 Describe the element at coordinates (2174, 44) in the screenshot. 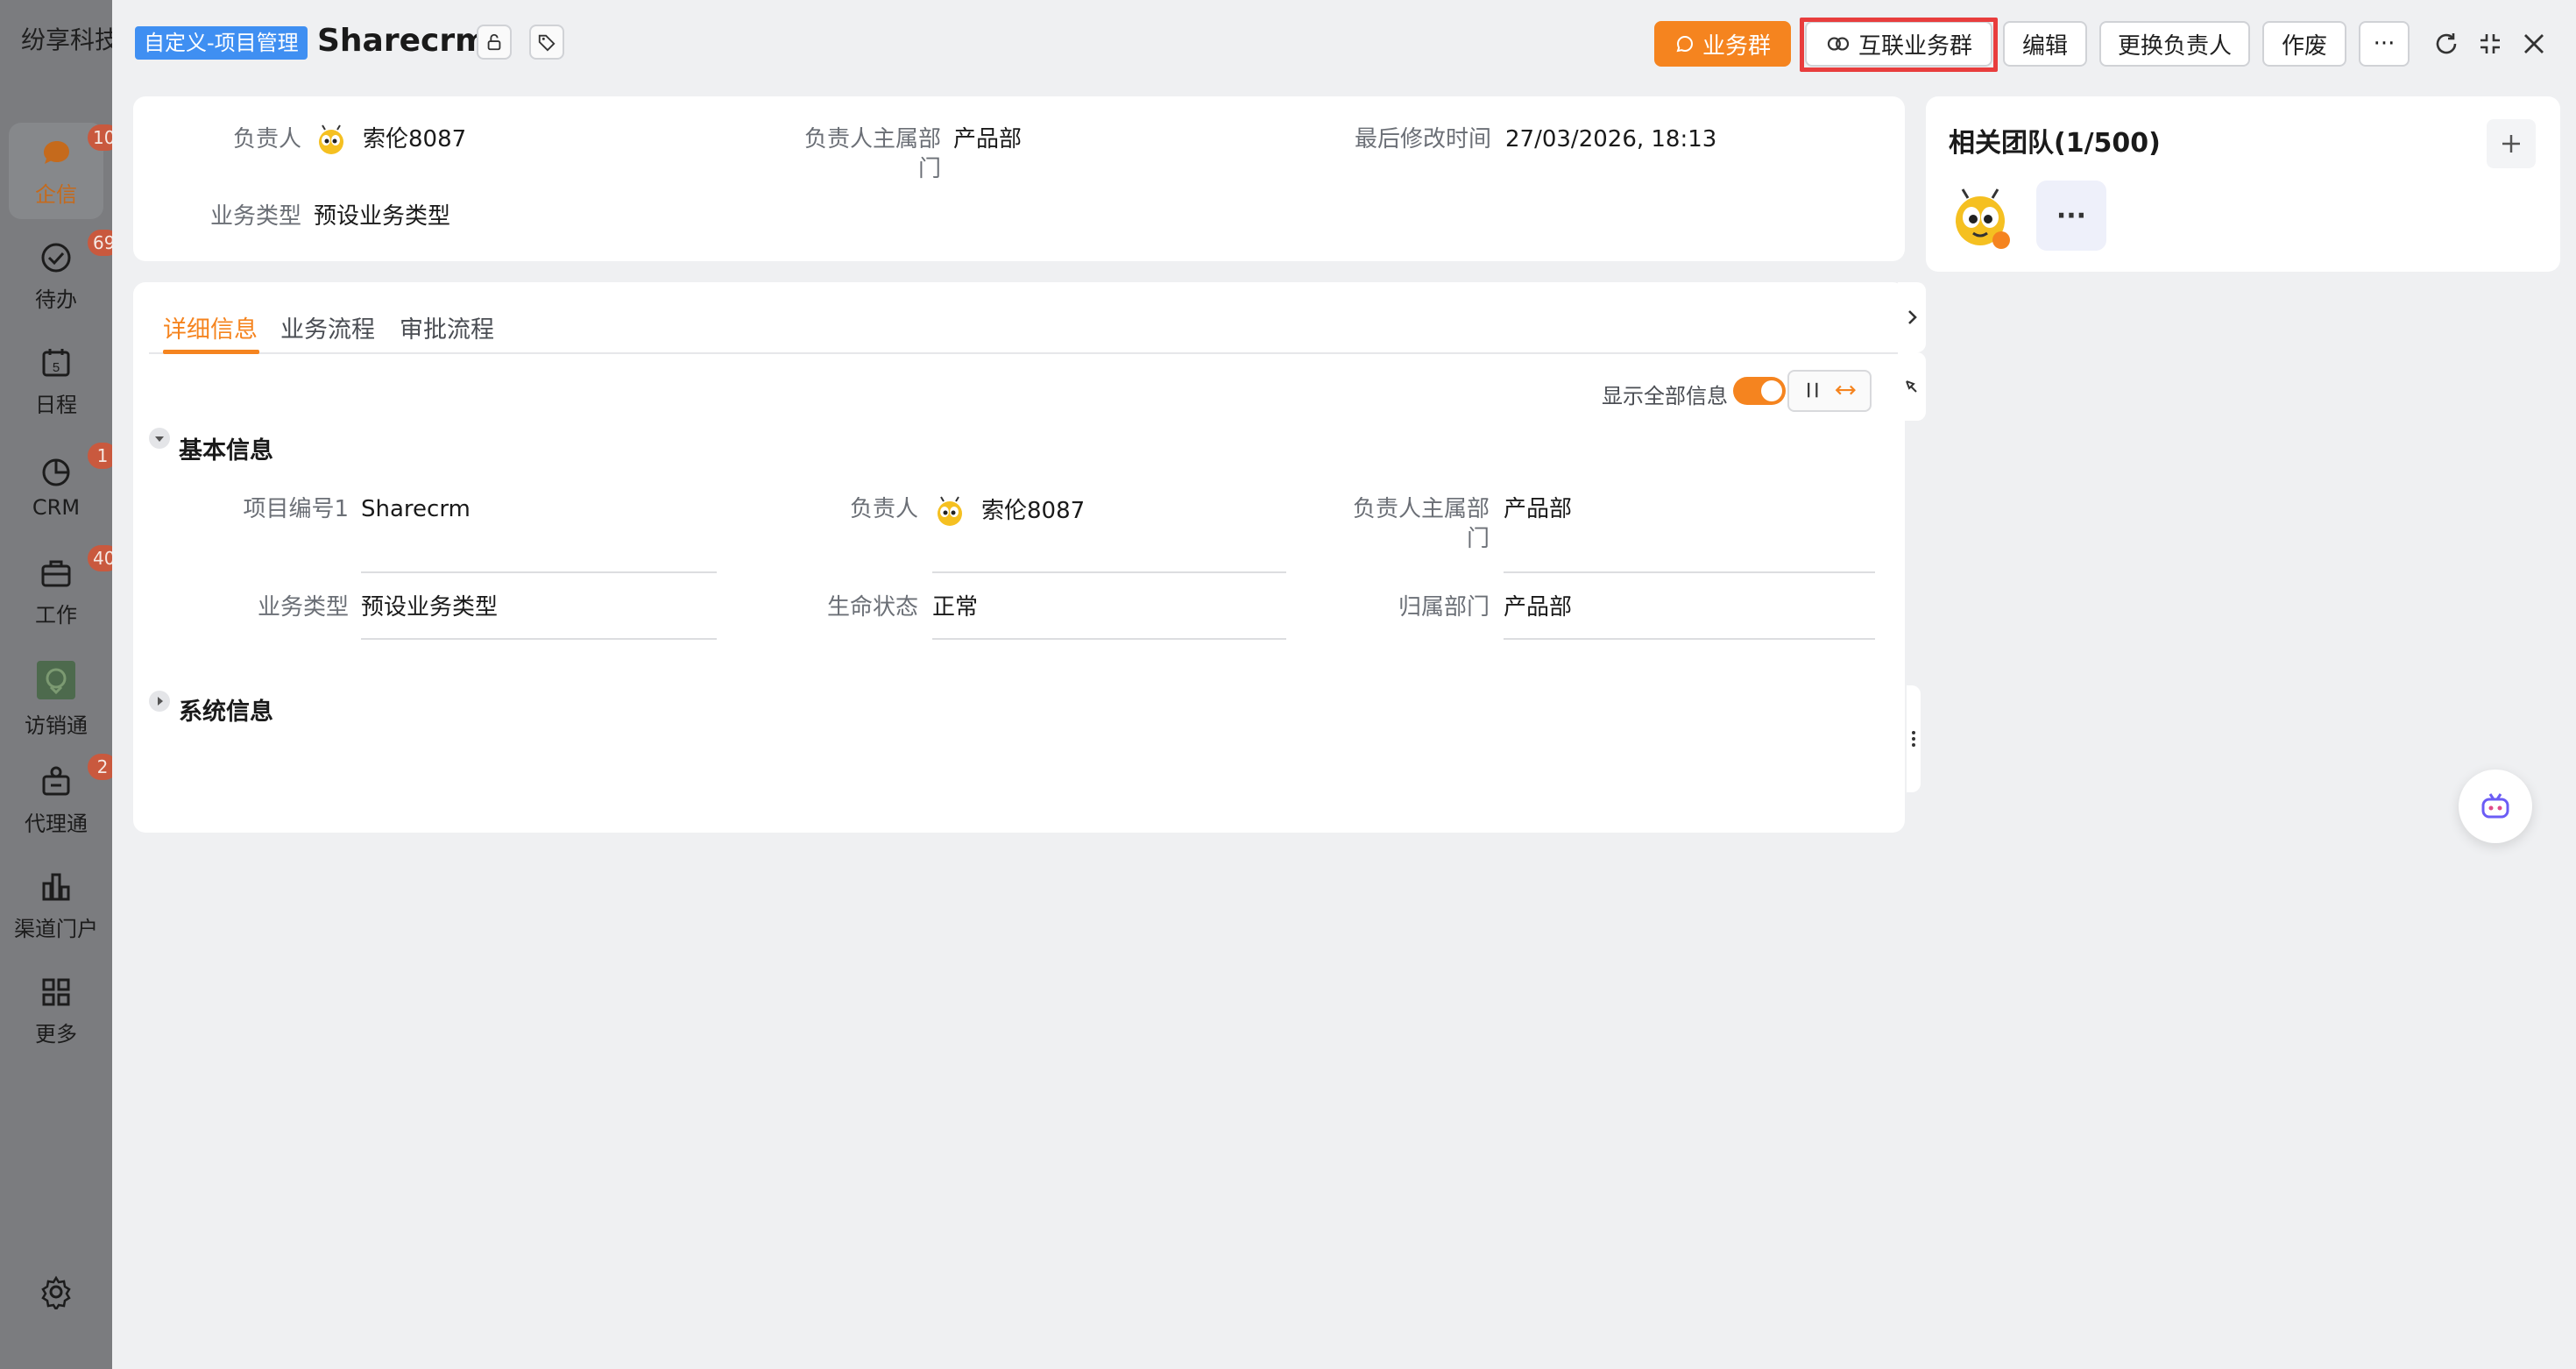

I see `change-owner-button: 更换负责人` at that location.